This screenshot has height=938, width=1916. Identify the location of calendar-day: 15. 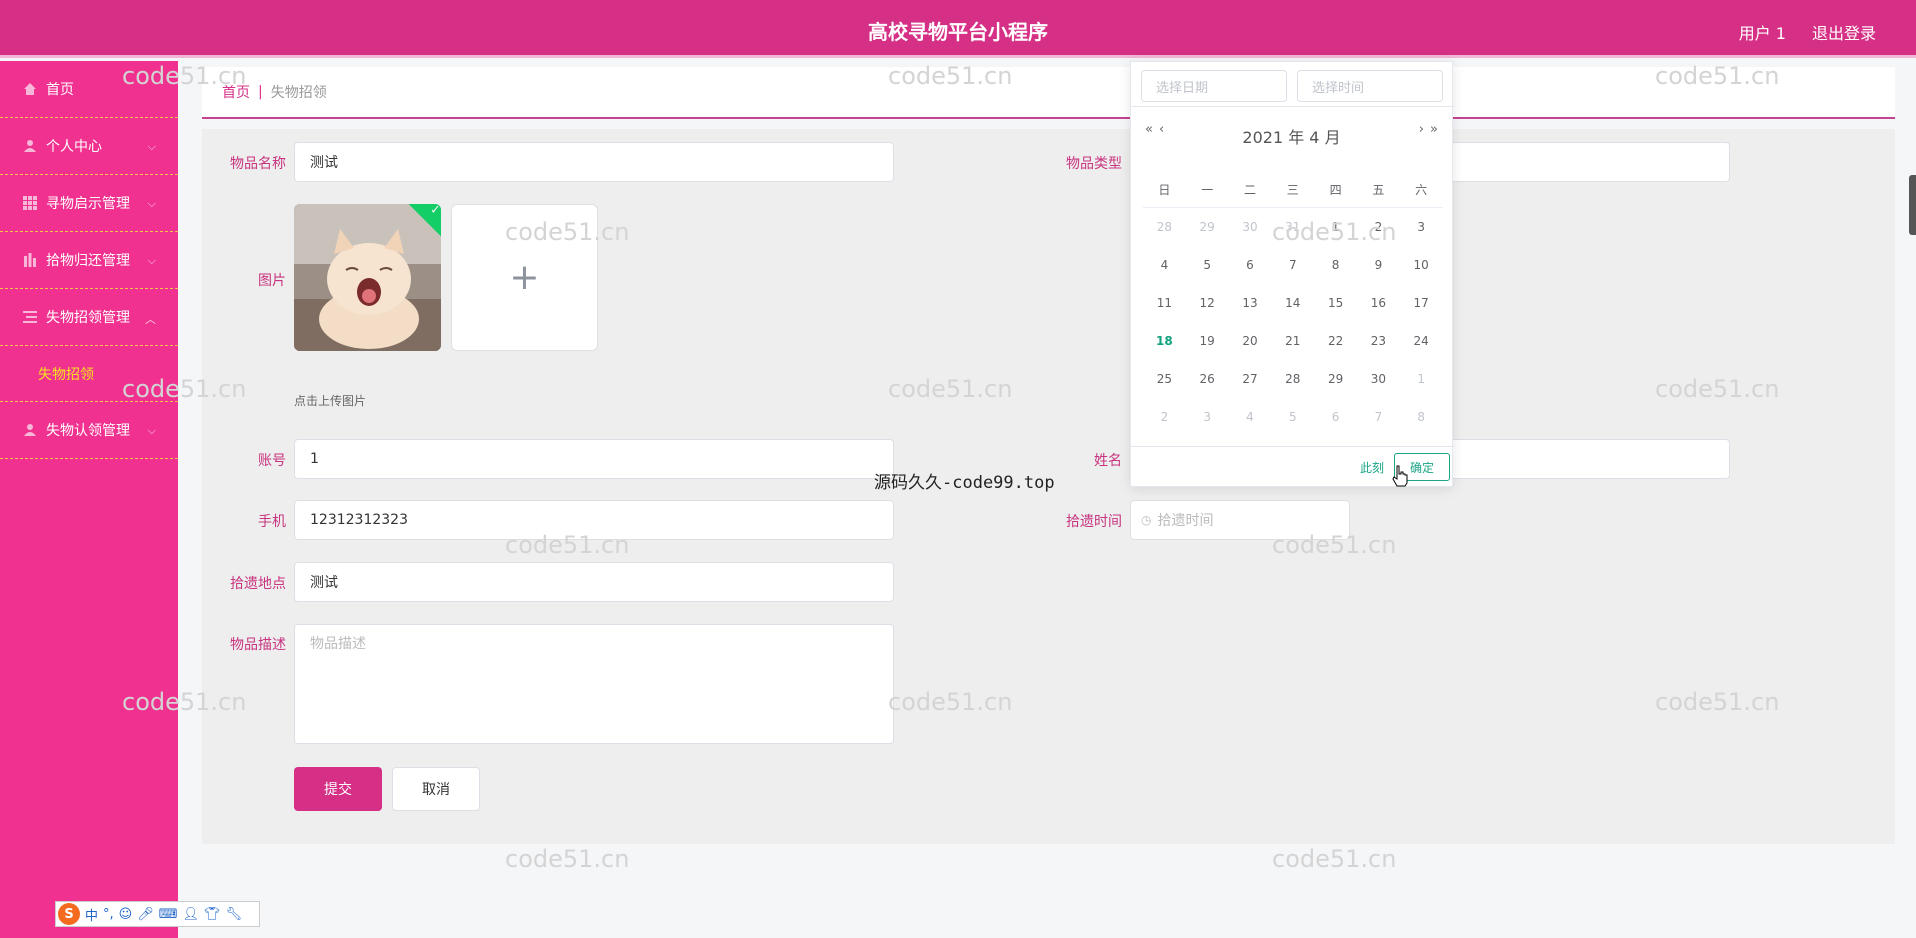
(1335, 303).